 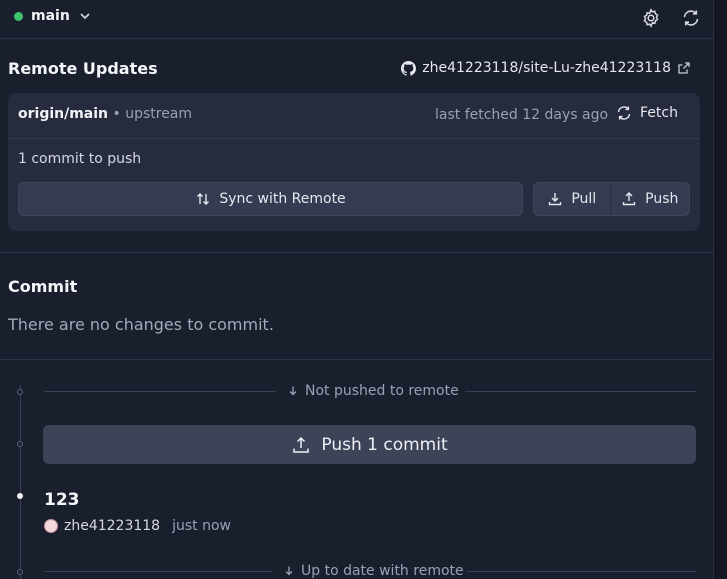 I want to click on settings-button, so click(x=651, y=18).